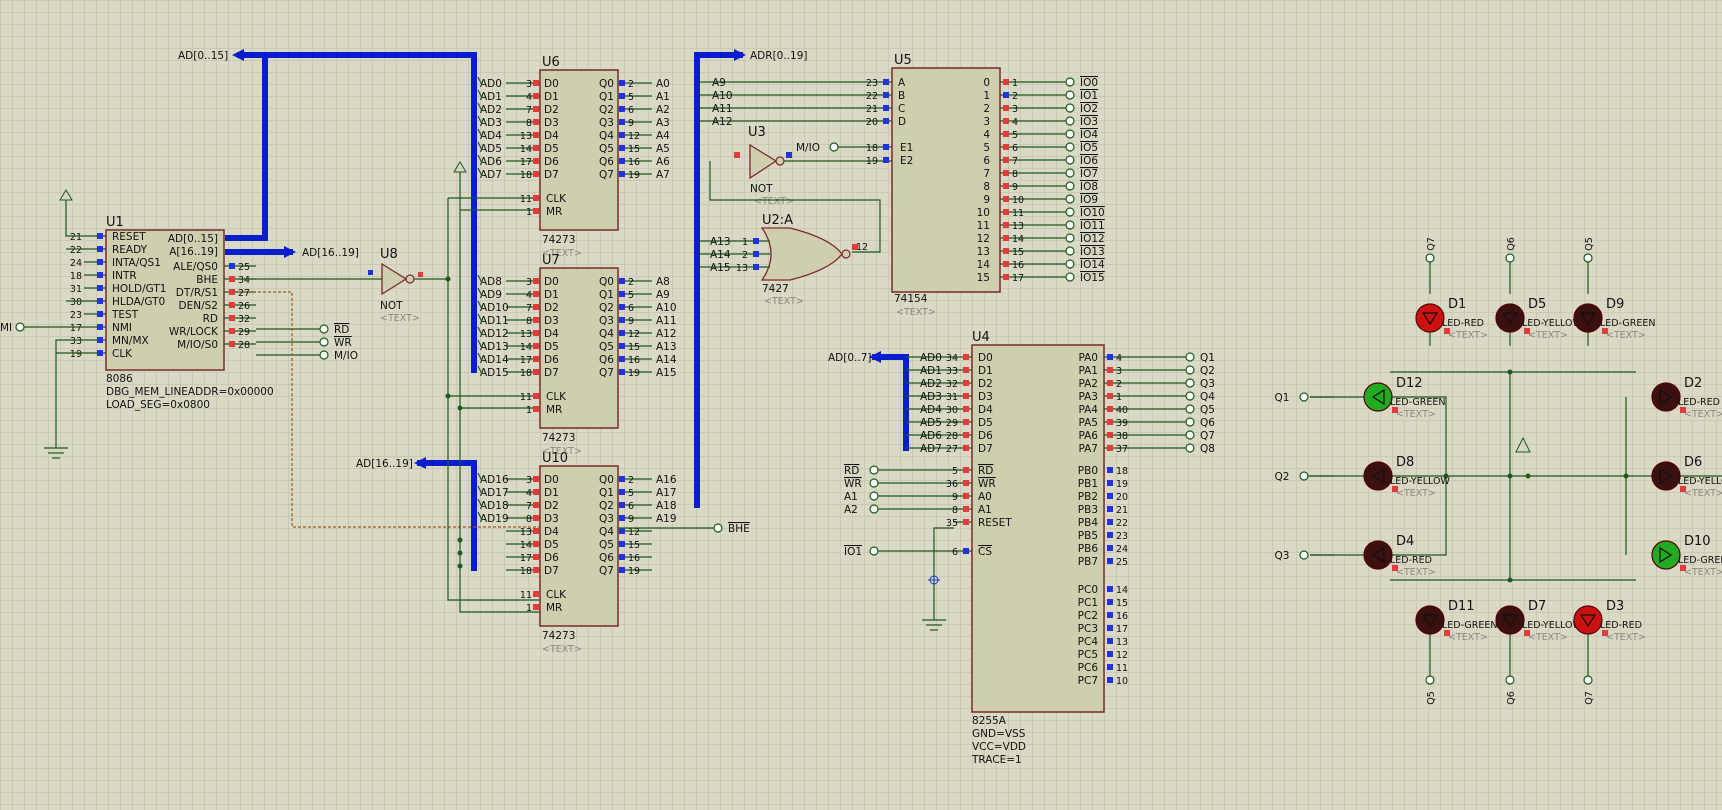 This screenshot has height=810, width=1722. What do you see at coordinates (722, 122) in the screenshot?
I see `u5-input-net: A12` at bounding box center [722, 122].